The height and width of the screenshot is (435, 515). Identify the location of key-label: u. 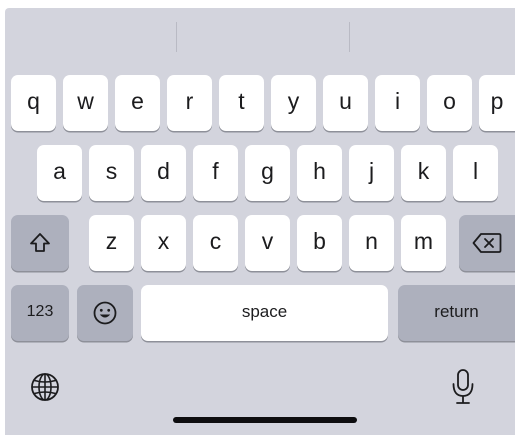
(345, 101).